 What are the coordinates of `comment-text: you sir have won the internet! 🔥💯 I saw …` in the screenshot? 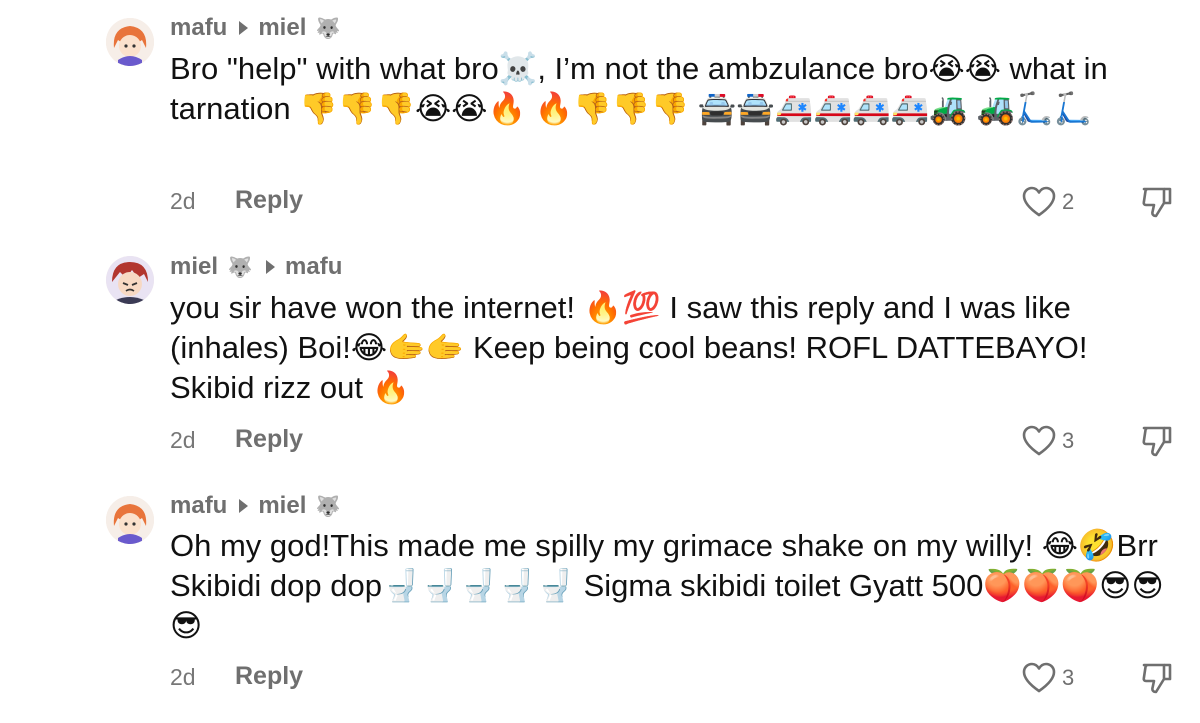 It's located at (633, 347).